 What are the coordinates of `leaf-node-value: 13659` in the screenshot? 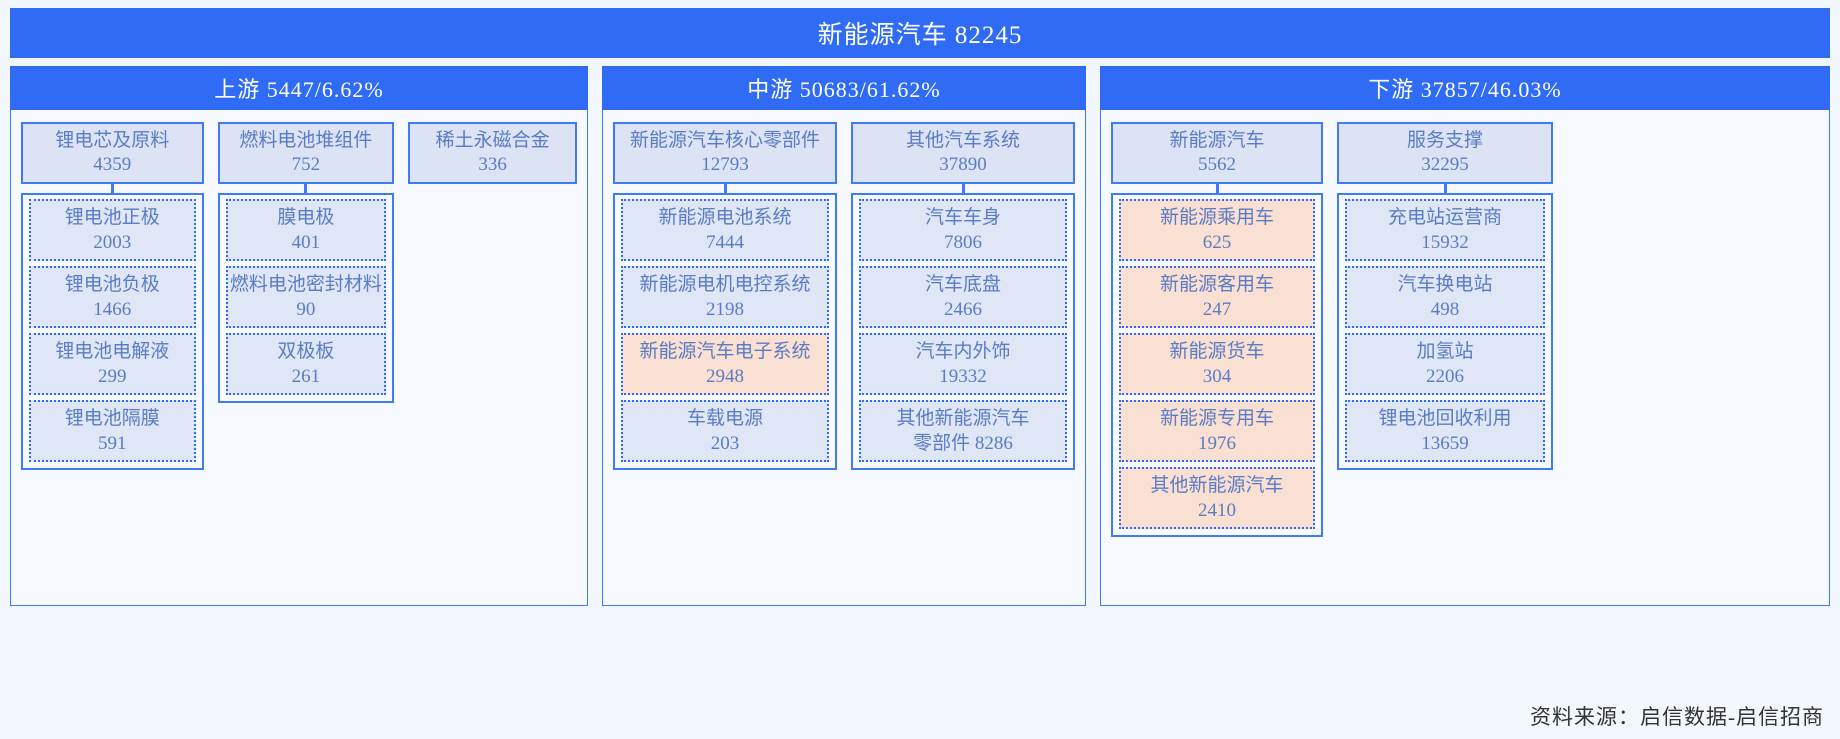 It's located at (1445, 443).